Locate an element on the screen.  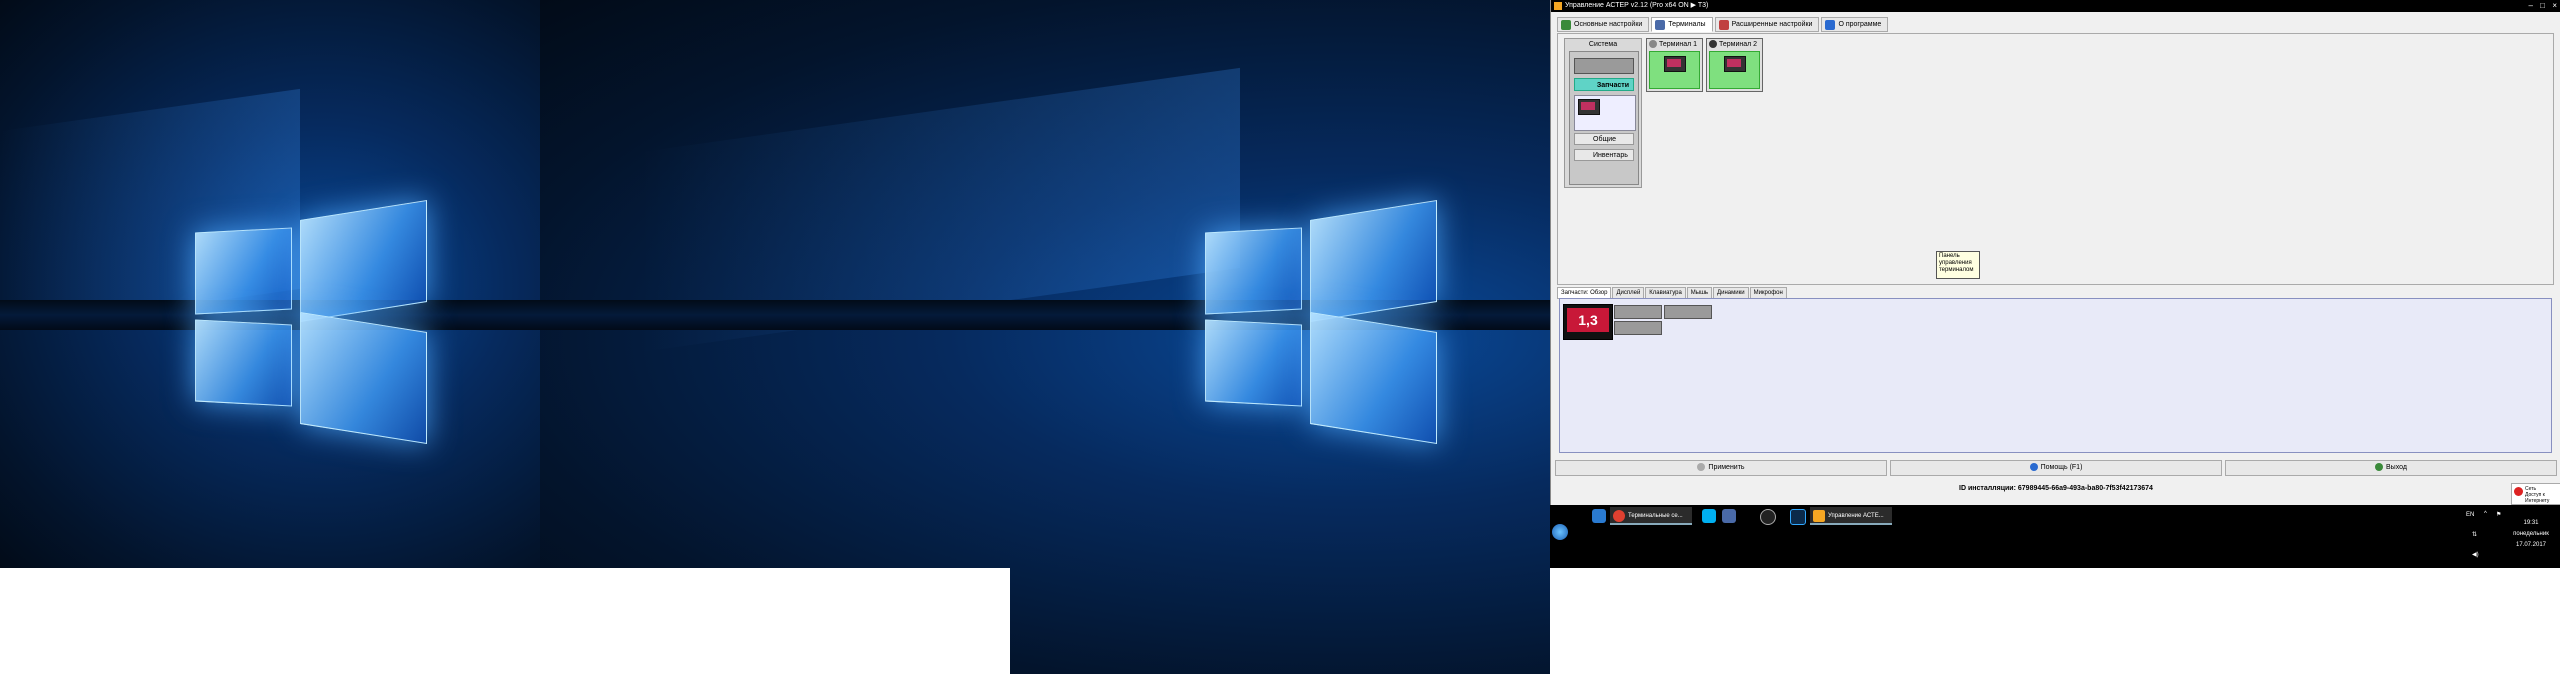
chrome-icon is located at coordinates (1619, 516).